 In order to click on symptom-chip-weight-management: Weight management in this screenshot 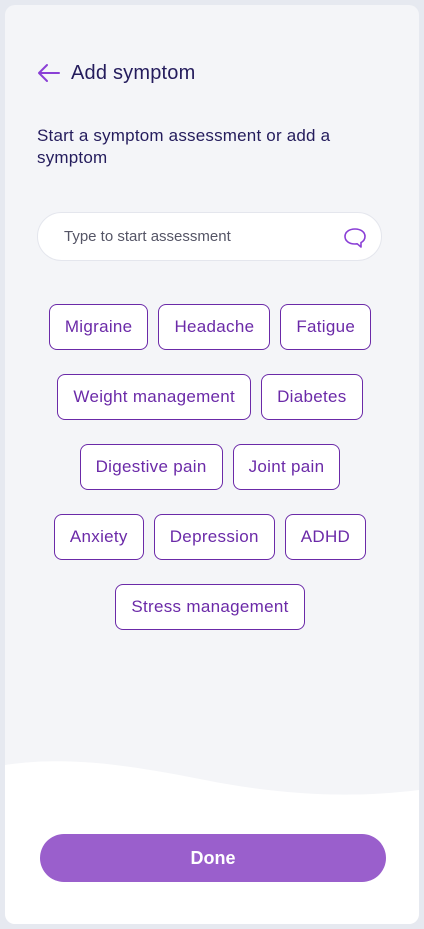, I will do `click(154, 397)`.